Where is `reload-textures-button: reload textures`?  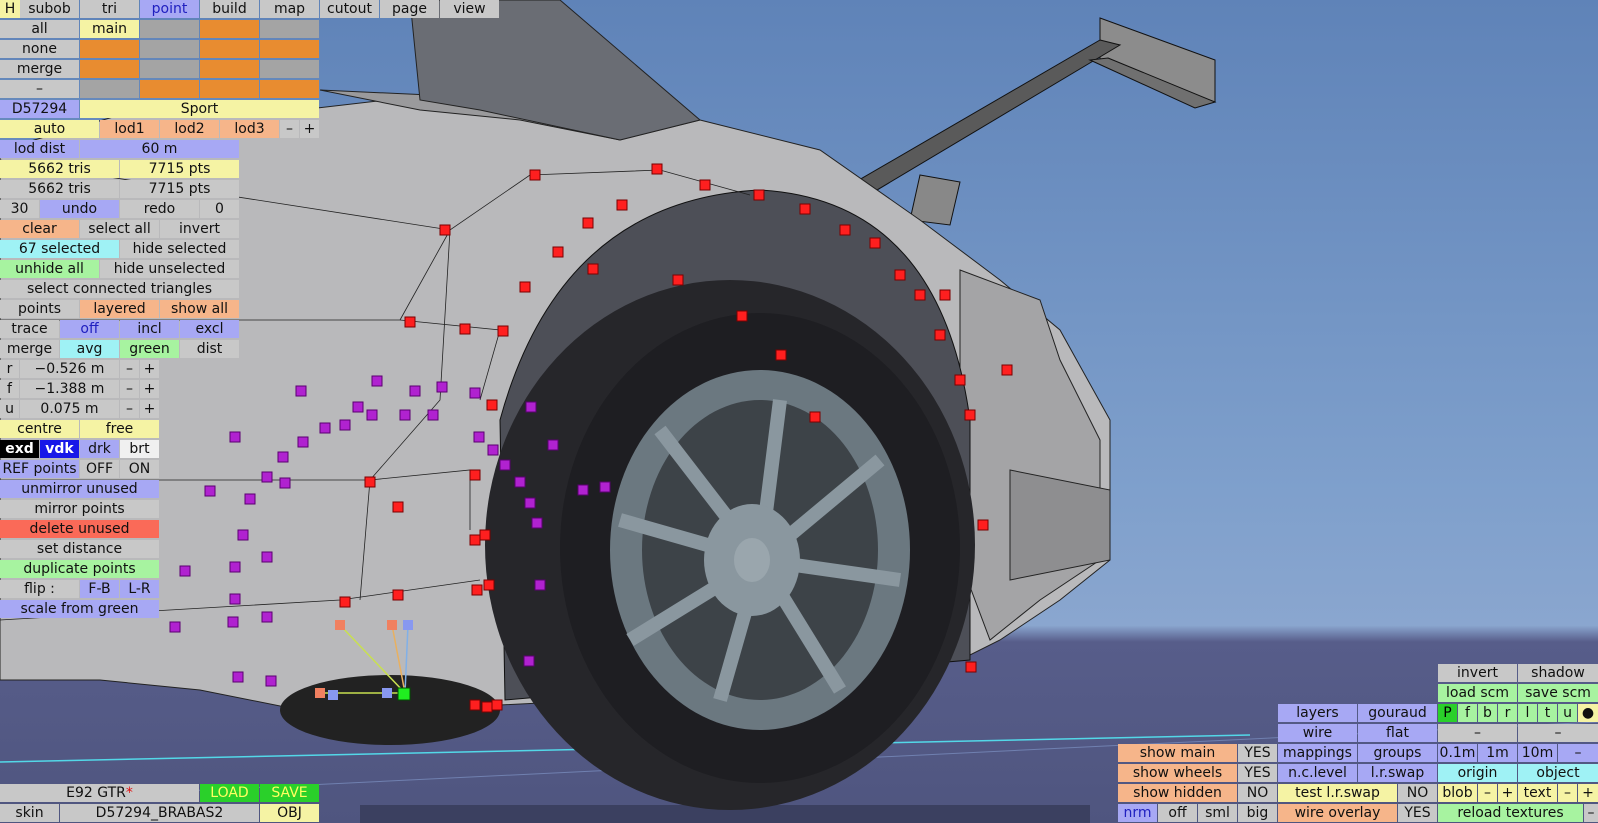 reload-textures-button: reload textures is located at coordinates (1510, 813).